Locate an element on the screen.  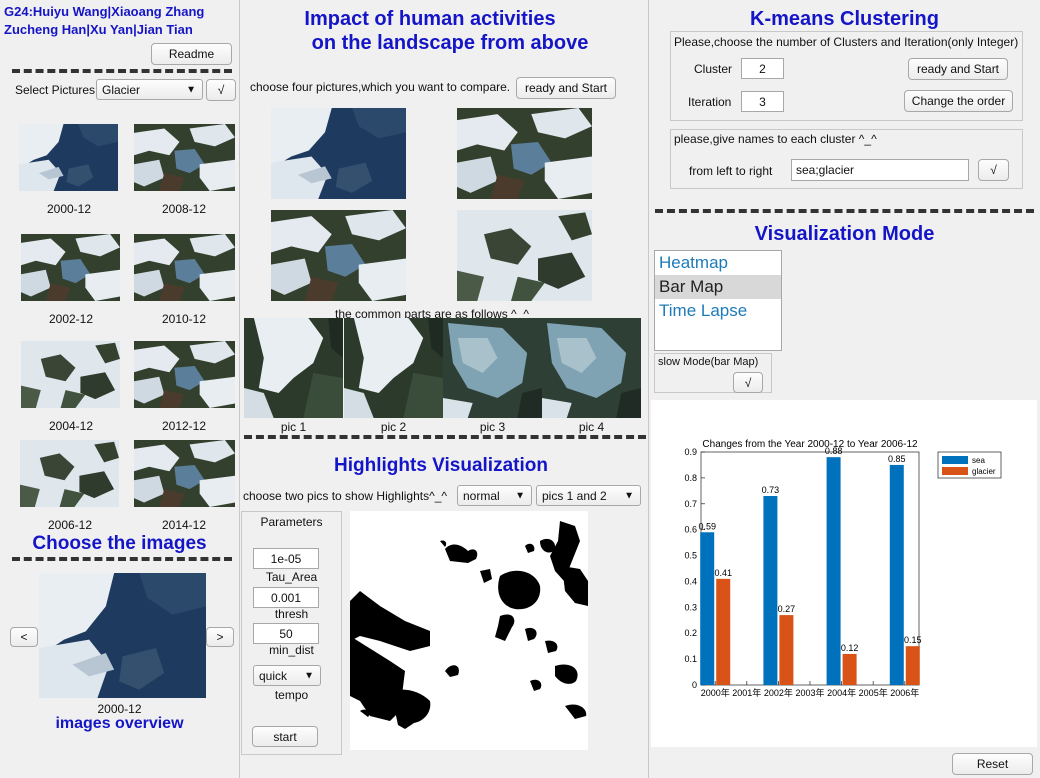
highlight-mode-select: normal ▼ is located at coordinates (494, 495).